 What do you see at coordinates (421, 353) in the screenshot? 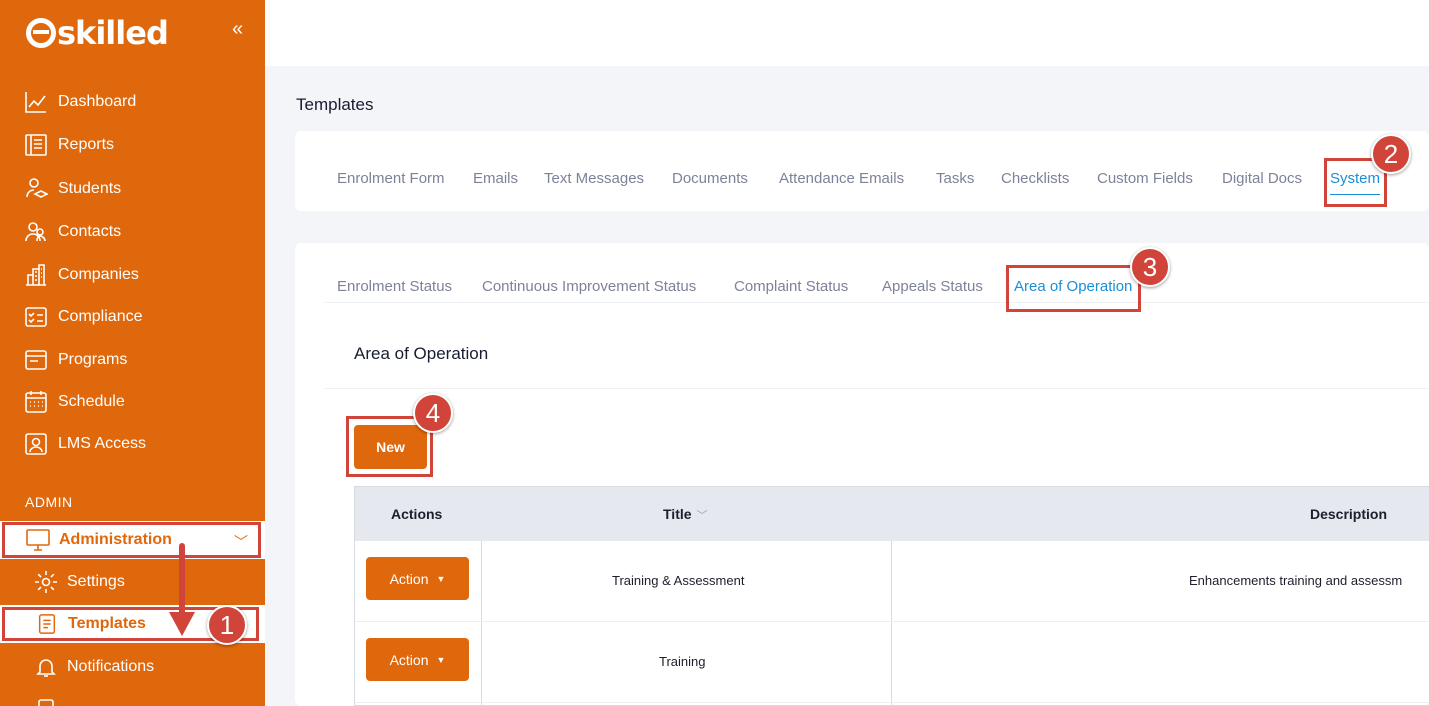
I see `section-title: Area of Operation` at bounding box center [421, 353].